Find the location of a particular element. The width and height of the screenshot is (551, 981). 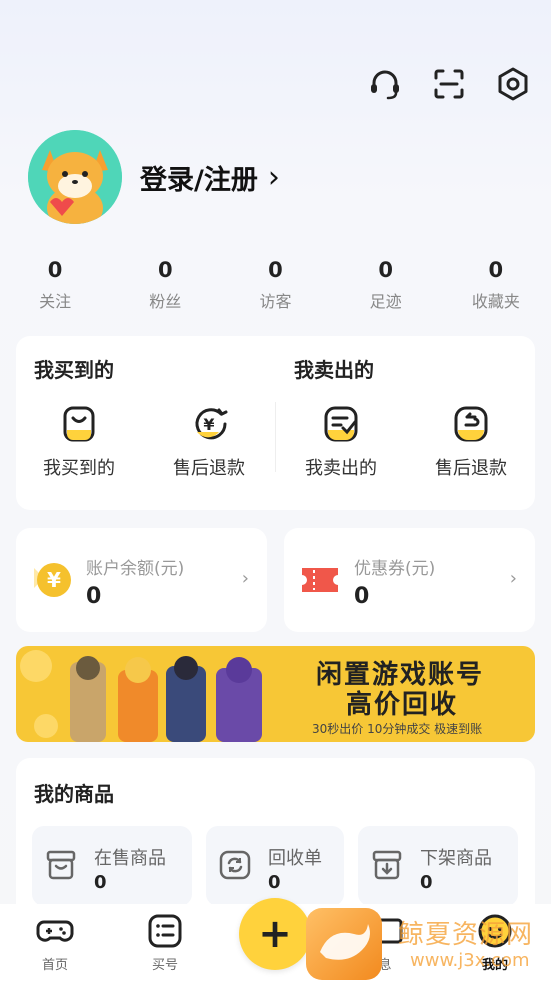

coupon-card: 优惠券(元) 0 › is located at coordinates (409, 580).